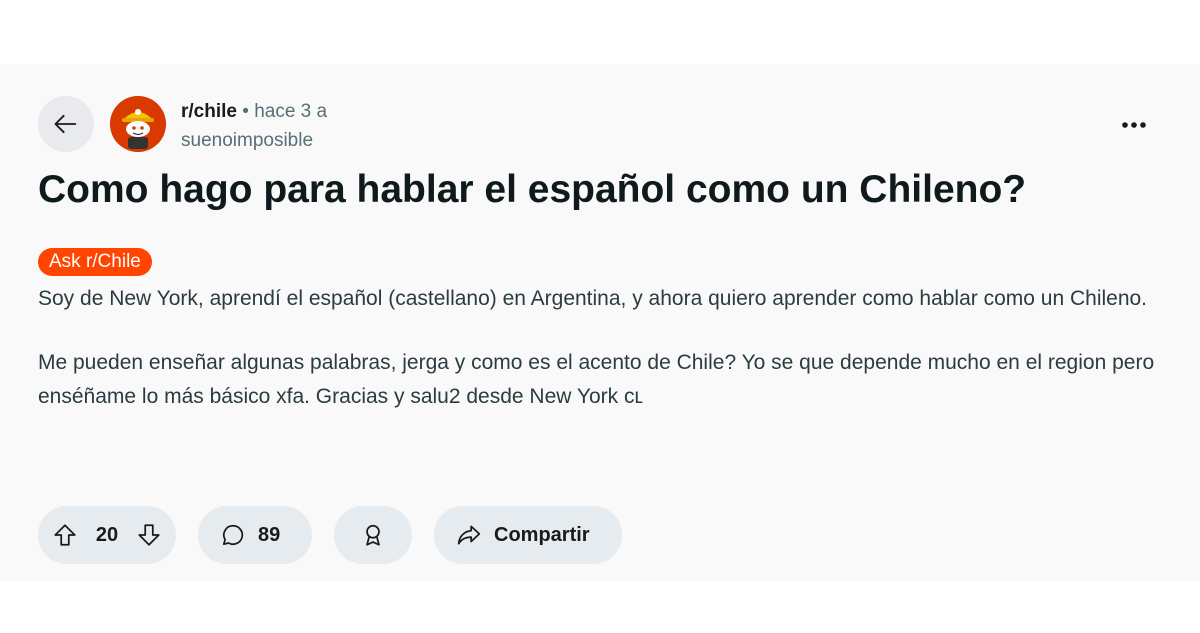  I want to click on vote-score: 20, so click(107, 534).